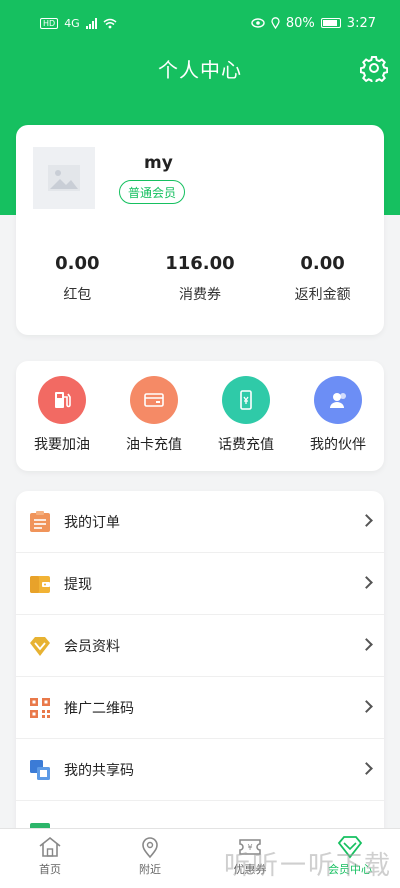 This screenshot has width=400, height=888. I want to click on tab-coupons: ¥ 优惠券, so click(250, 858).